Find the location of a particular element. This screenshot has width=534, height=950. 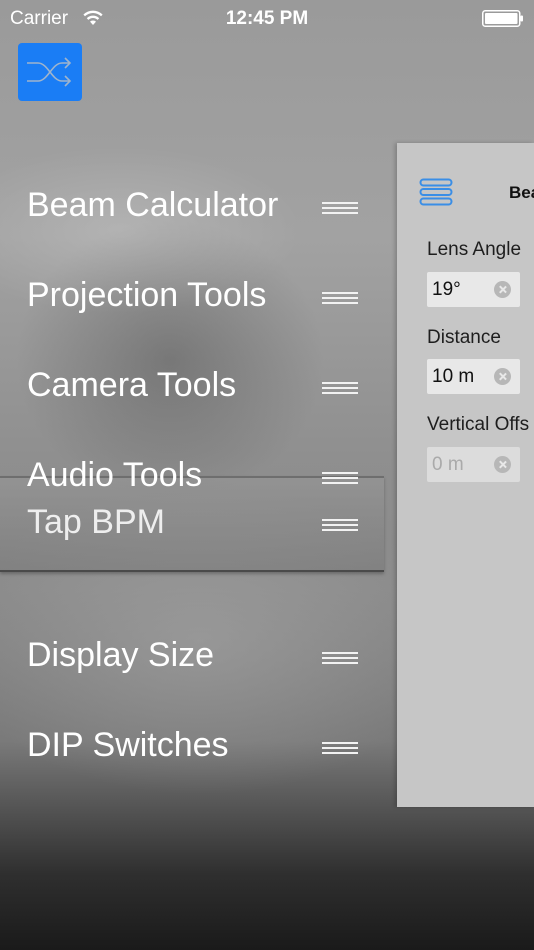

menu-item-label: Beam Calculator is located at coordinates (153, 205).